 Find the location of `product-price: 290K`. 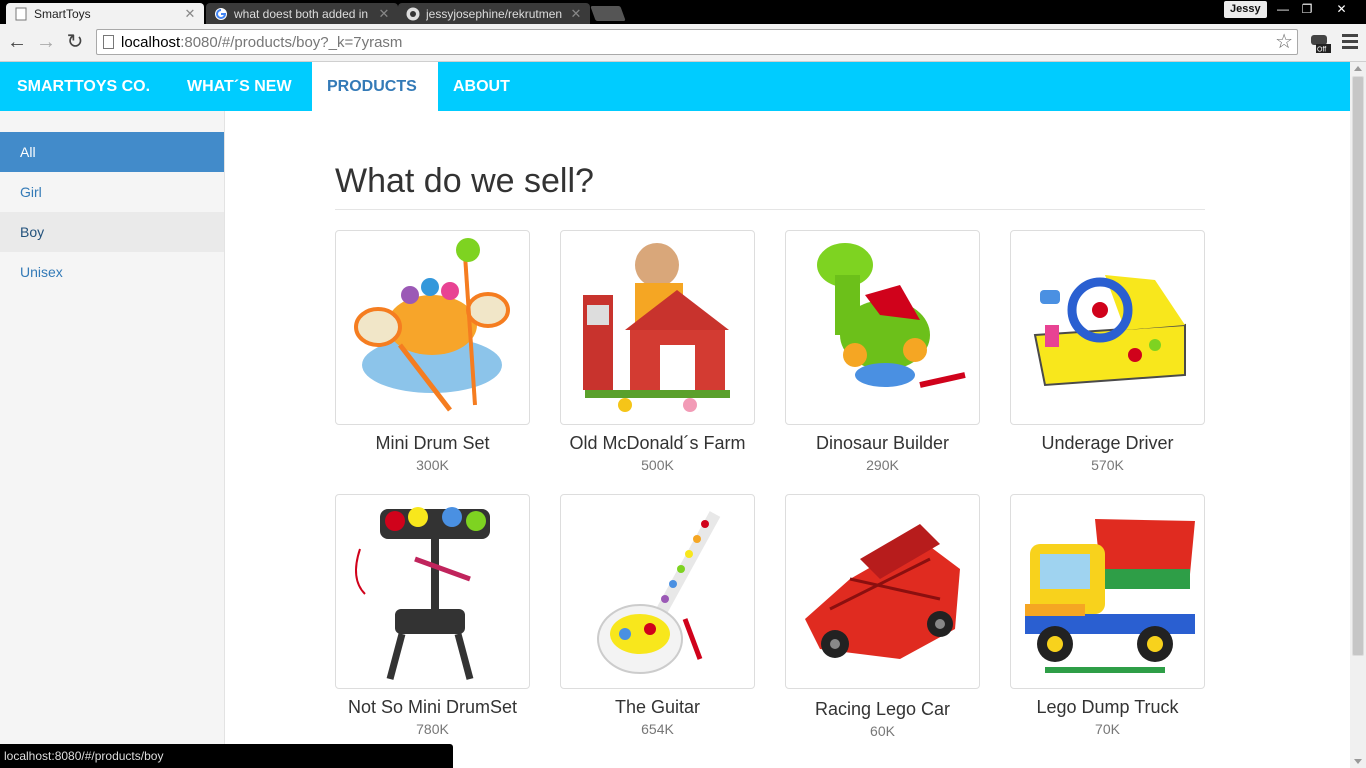

product-price: 290K is located at coordinates (882, 465).